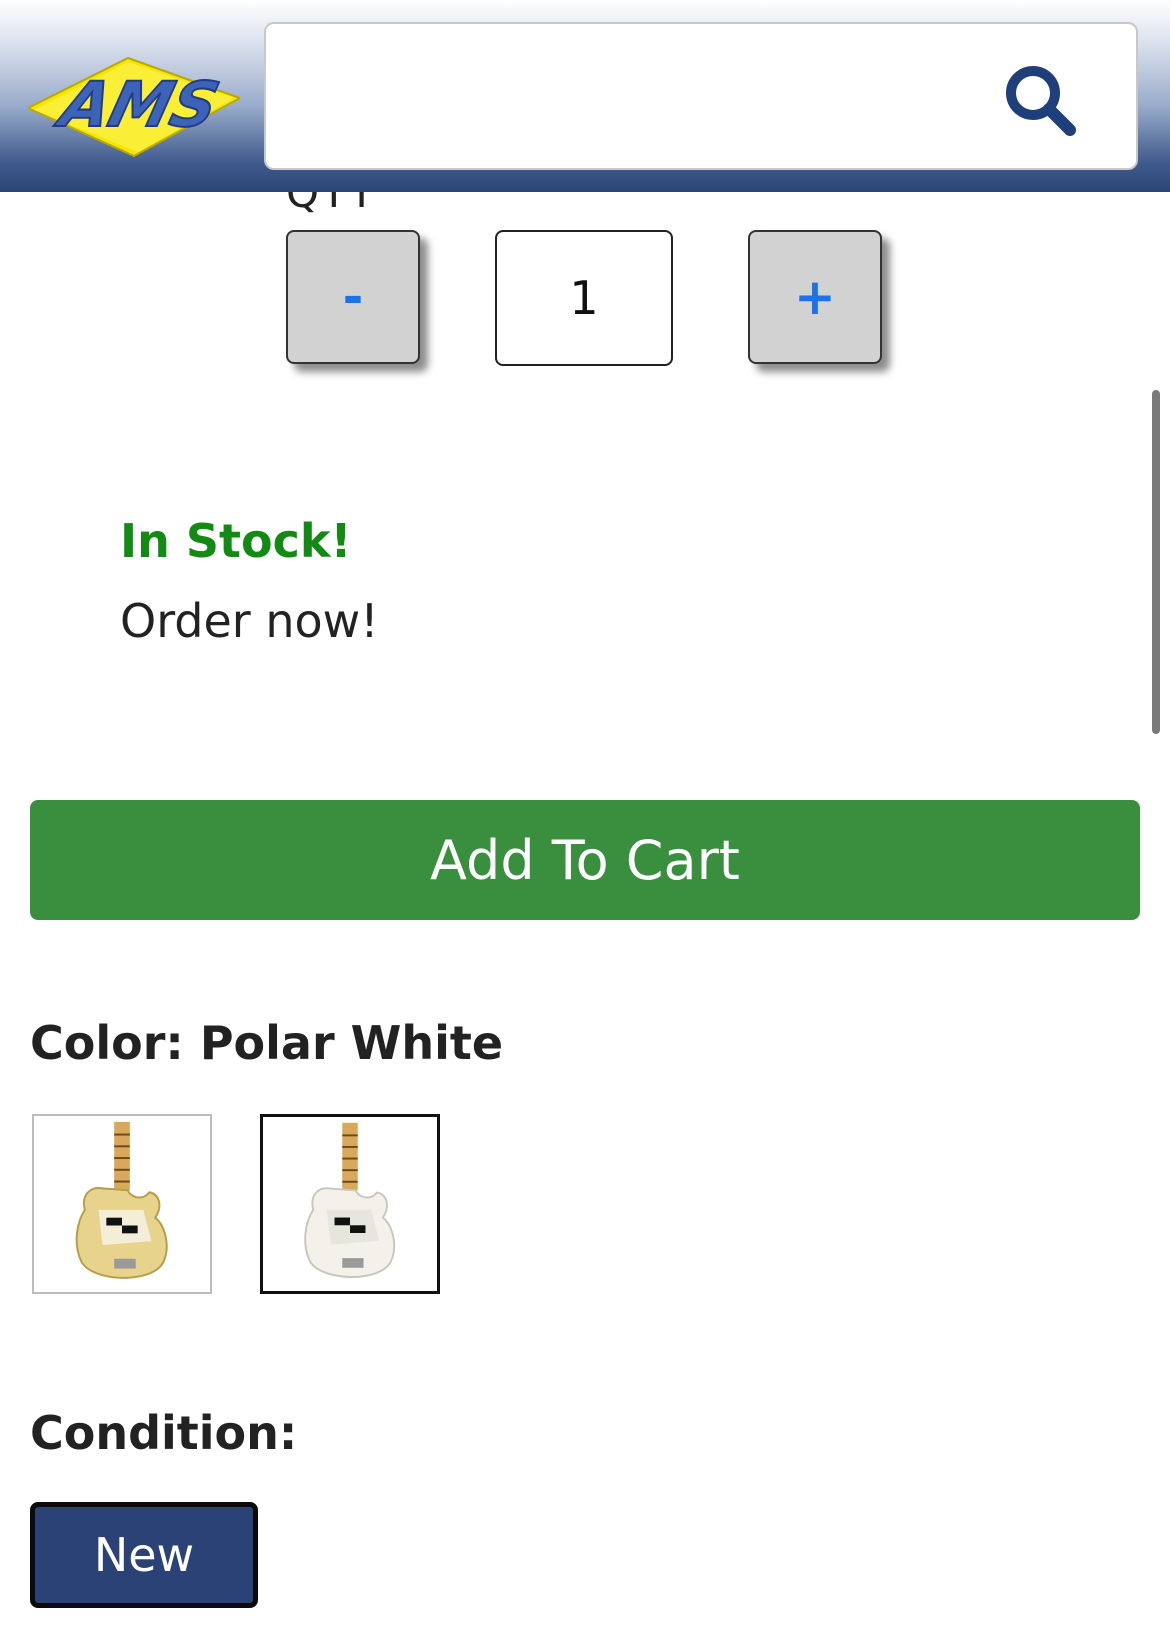 The height and width of the screenshot is (1648, 1170). I want to click on qty-decrease-button: -, so click(353, 297).